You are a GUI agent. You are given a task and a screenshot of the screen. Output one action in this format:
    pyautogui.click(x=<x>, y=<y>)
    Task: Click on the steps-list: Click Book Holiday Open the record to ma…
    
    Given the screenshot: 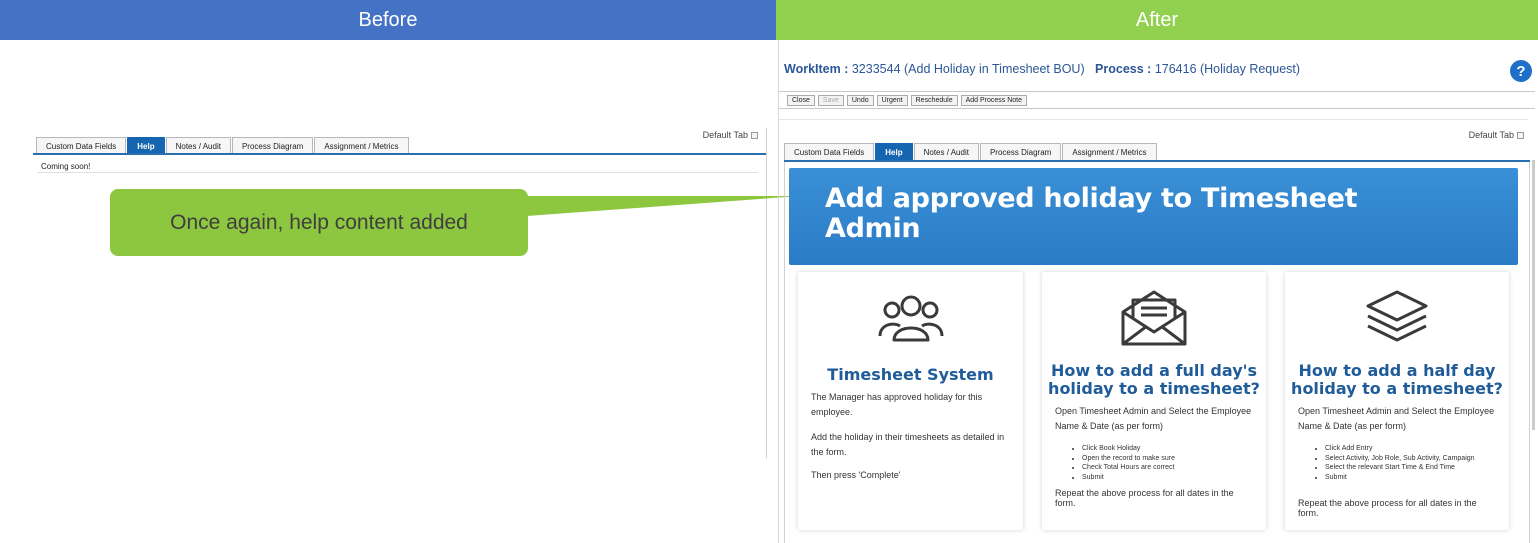 What is the action you would take?
    pyautogui.click(x=1170, y=463)
    